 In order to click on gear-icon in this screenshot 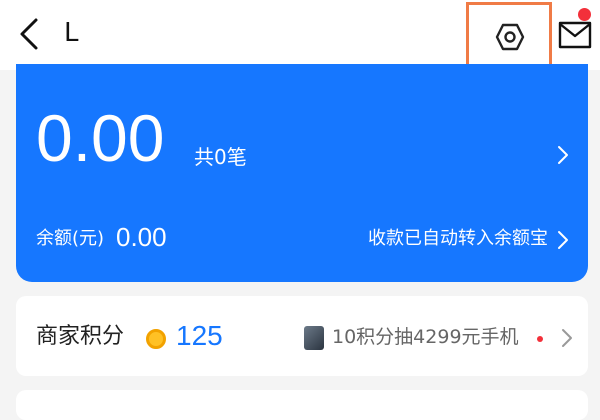, I will do `click(510, 37)`.